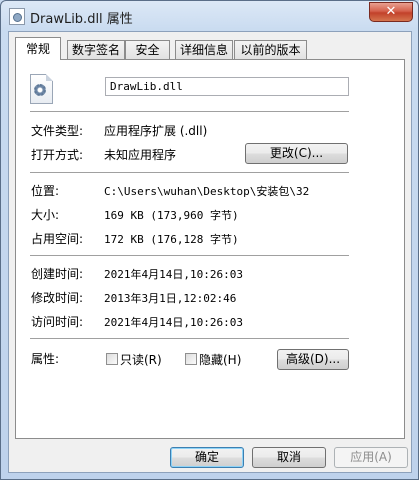 The image size is (419, 480). What do you see at coordinates (209, 16) in the screenshot?
I see `title-bar: DrawLib.dll 属性 ✕` at bounding box center [209, 16].